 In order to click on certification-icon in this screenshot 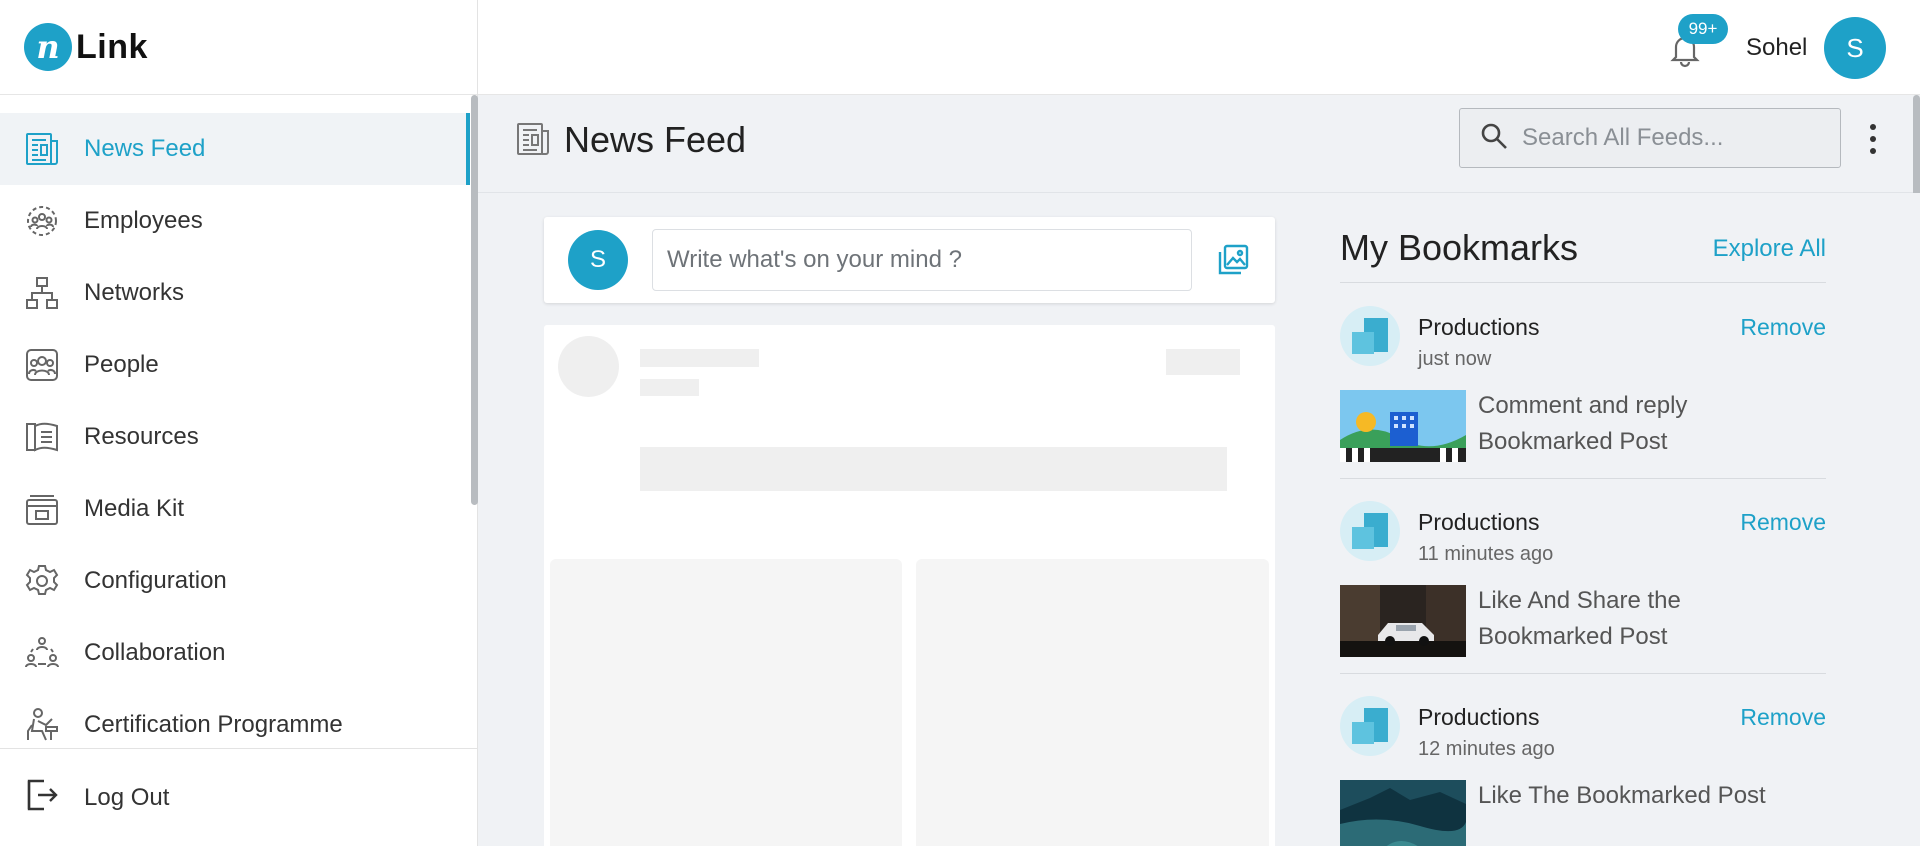, I will do `click(42, 725)`.